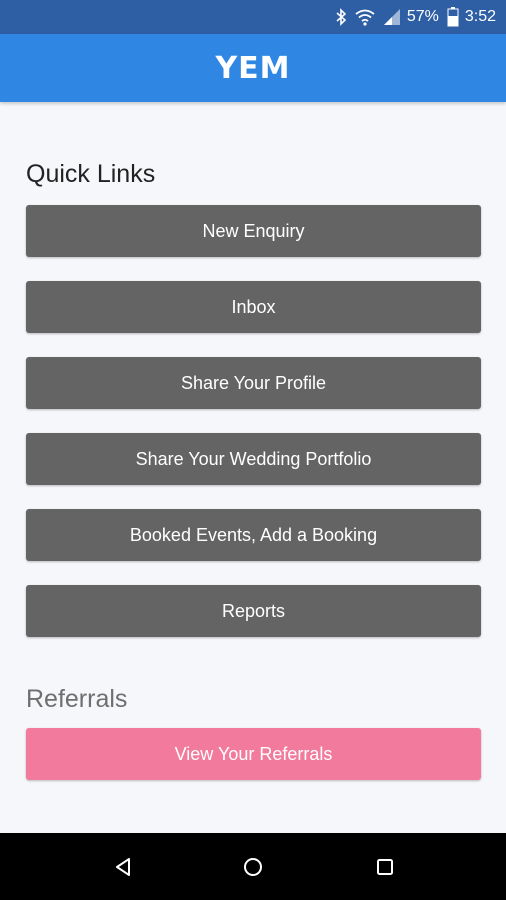  Describe the element at coordinates (422, 16) in the screenshot. I see `battery-percent: 57%` at that location.